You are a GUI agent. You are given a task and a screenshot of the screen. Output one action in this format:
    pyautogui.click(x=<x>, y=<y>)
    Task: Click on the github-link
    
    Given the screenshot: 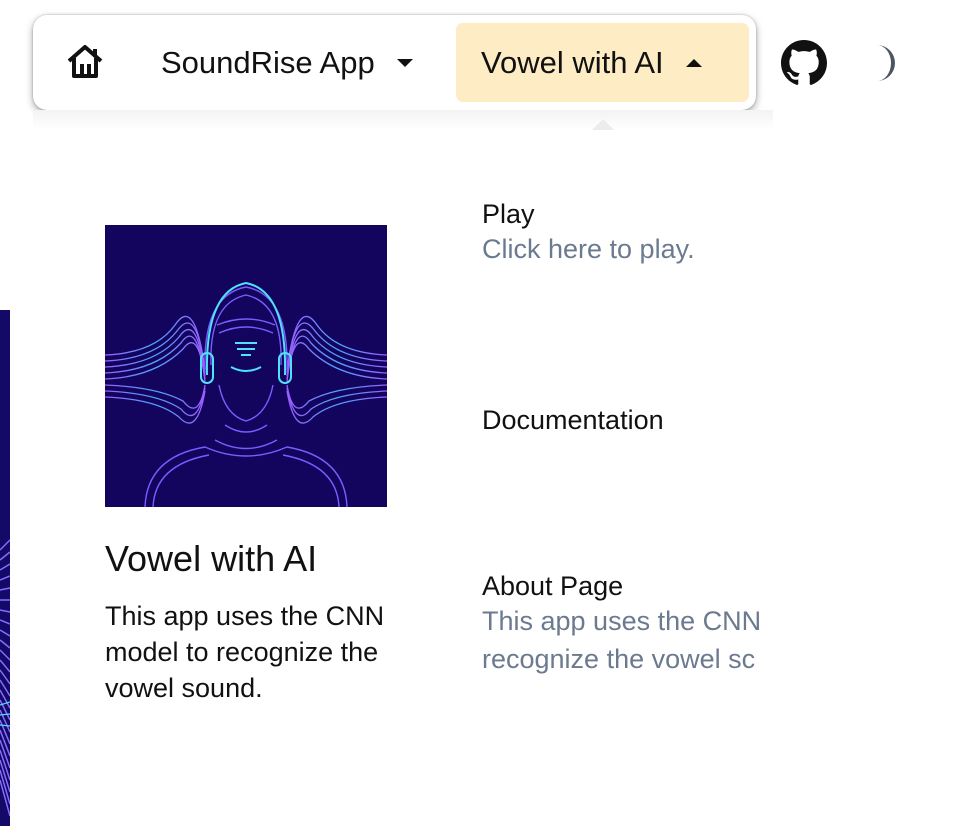 What is the action you would take?
    pyautogui.click(x=804, y=63)
    